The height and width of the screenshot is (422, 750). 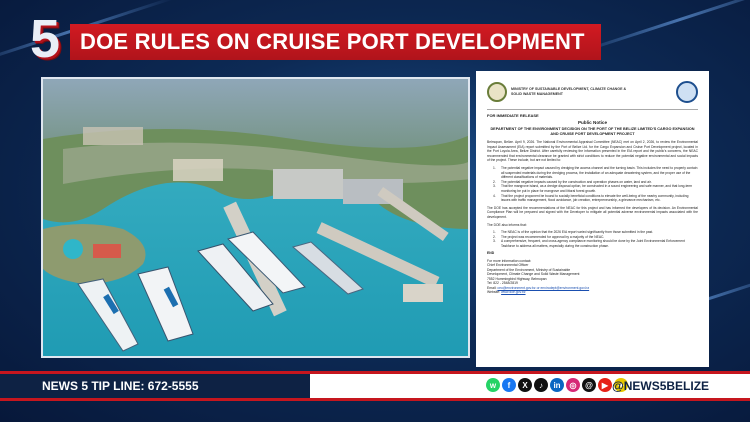 What do you see at coordinates (589, 385) in the screenshot?
I see `threads-icon: @` at bounding box center [589, 385].